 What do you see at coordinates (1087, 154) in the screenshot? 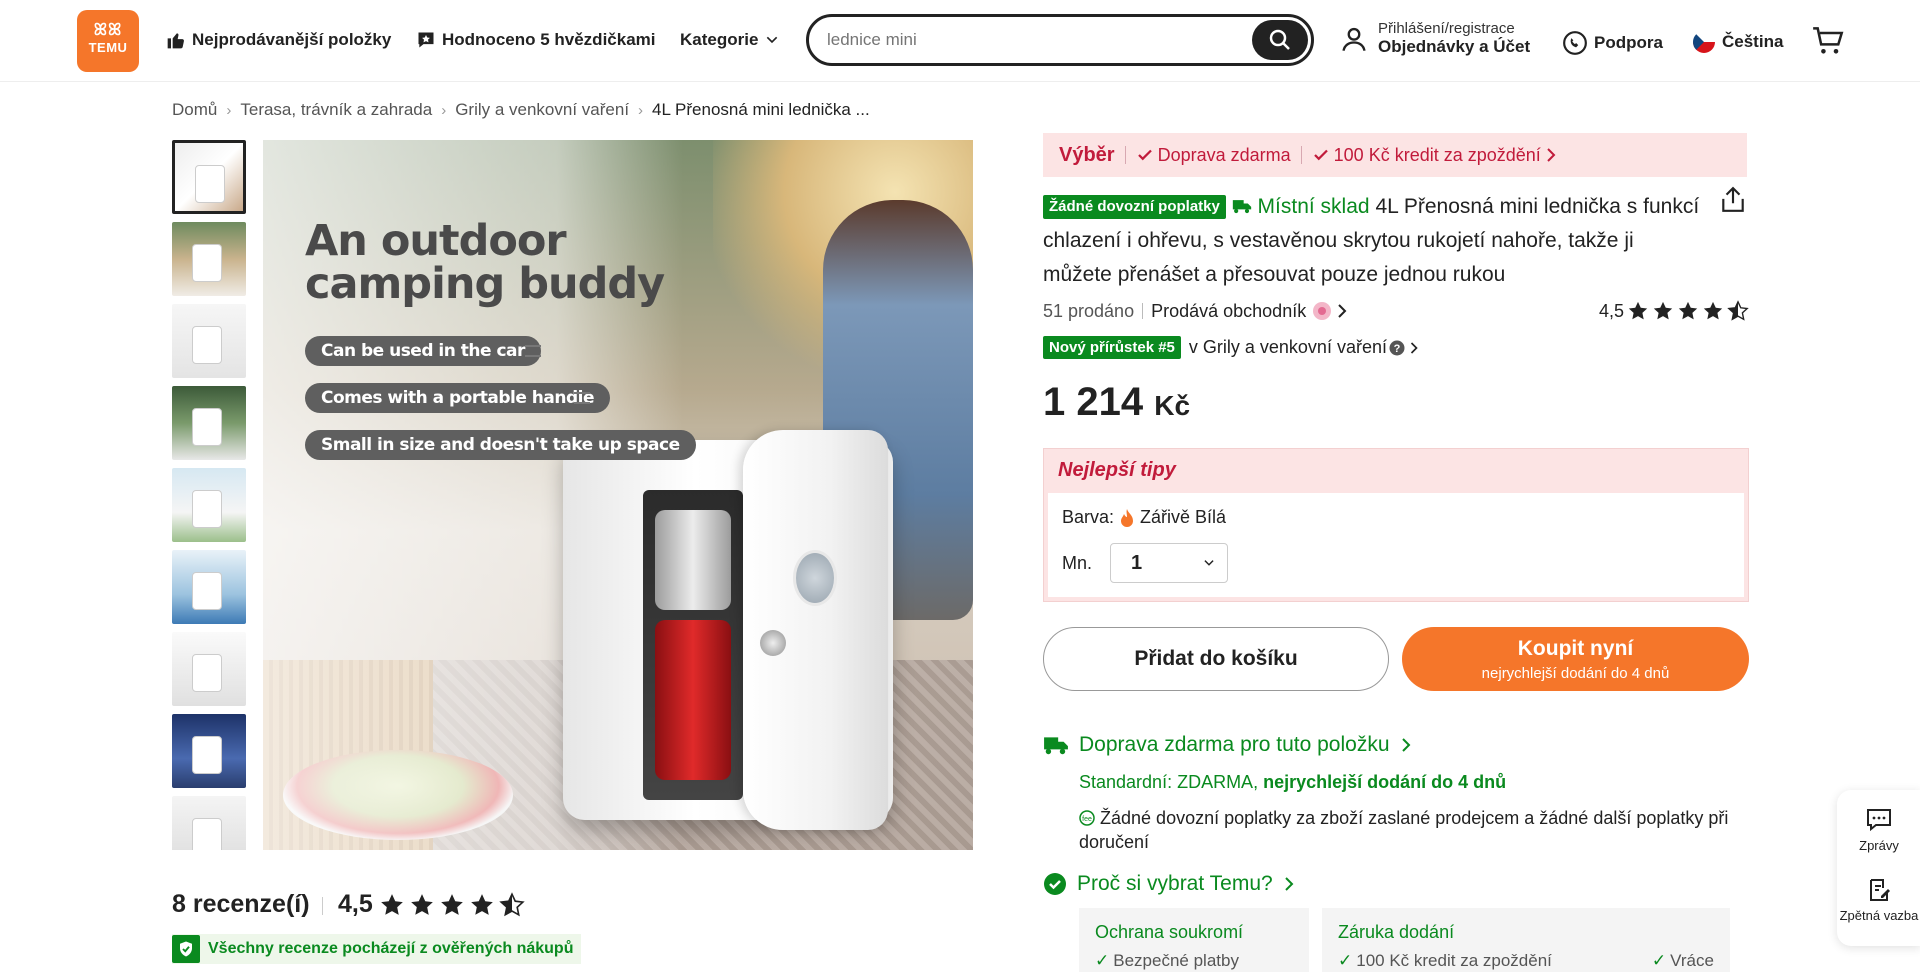
I see `selection-label: Výběr` at bounding box center [1087, 154].